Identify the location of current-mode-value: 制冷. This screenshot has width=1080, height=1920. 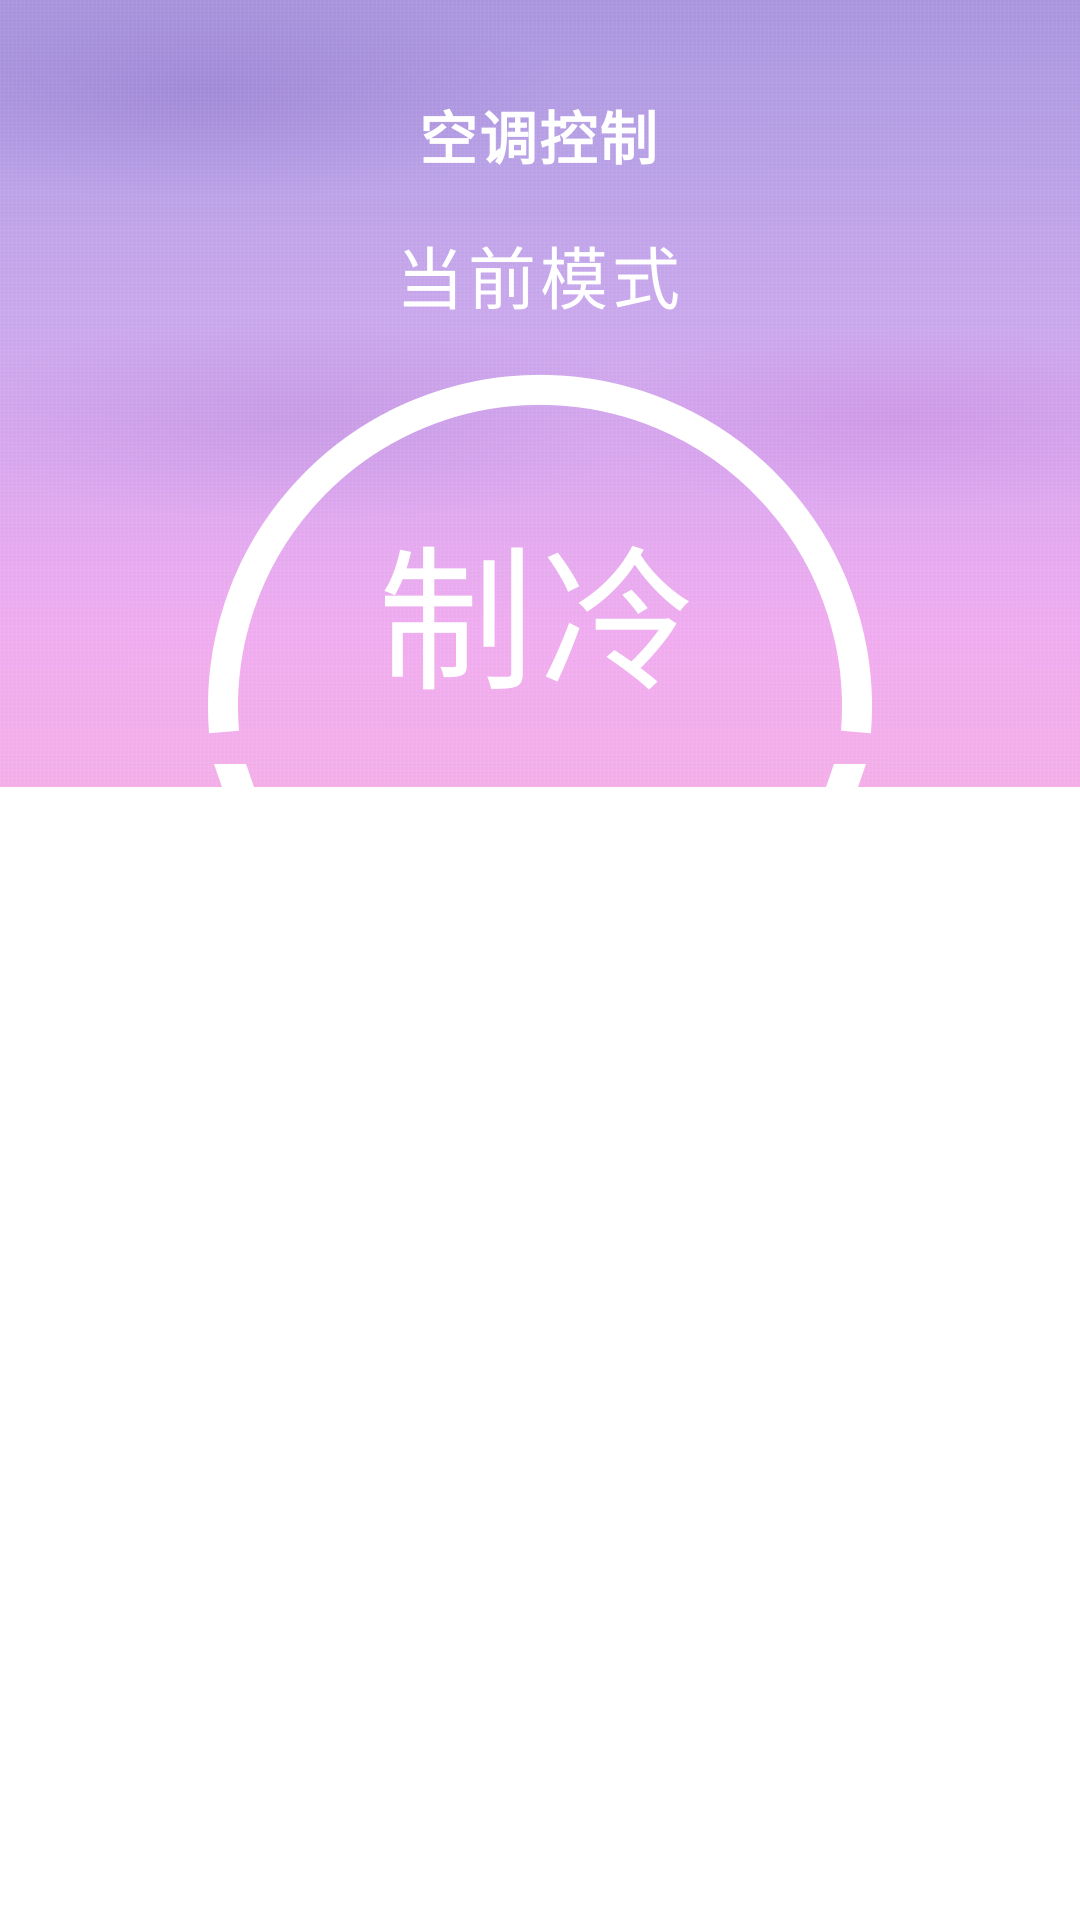
(540, 623).